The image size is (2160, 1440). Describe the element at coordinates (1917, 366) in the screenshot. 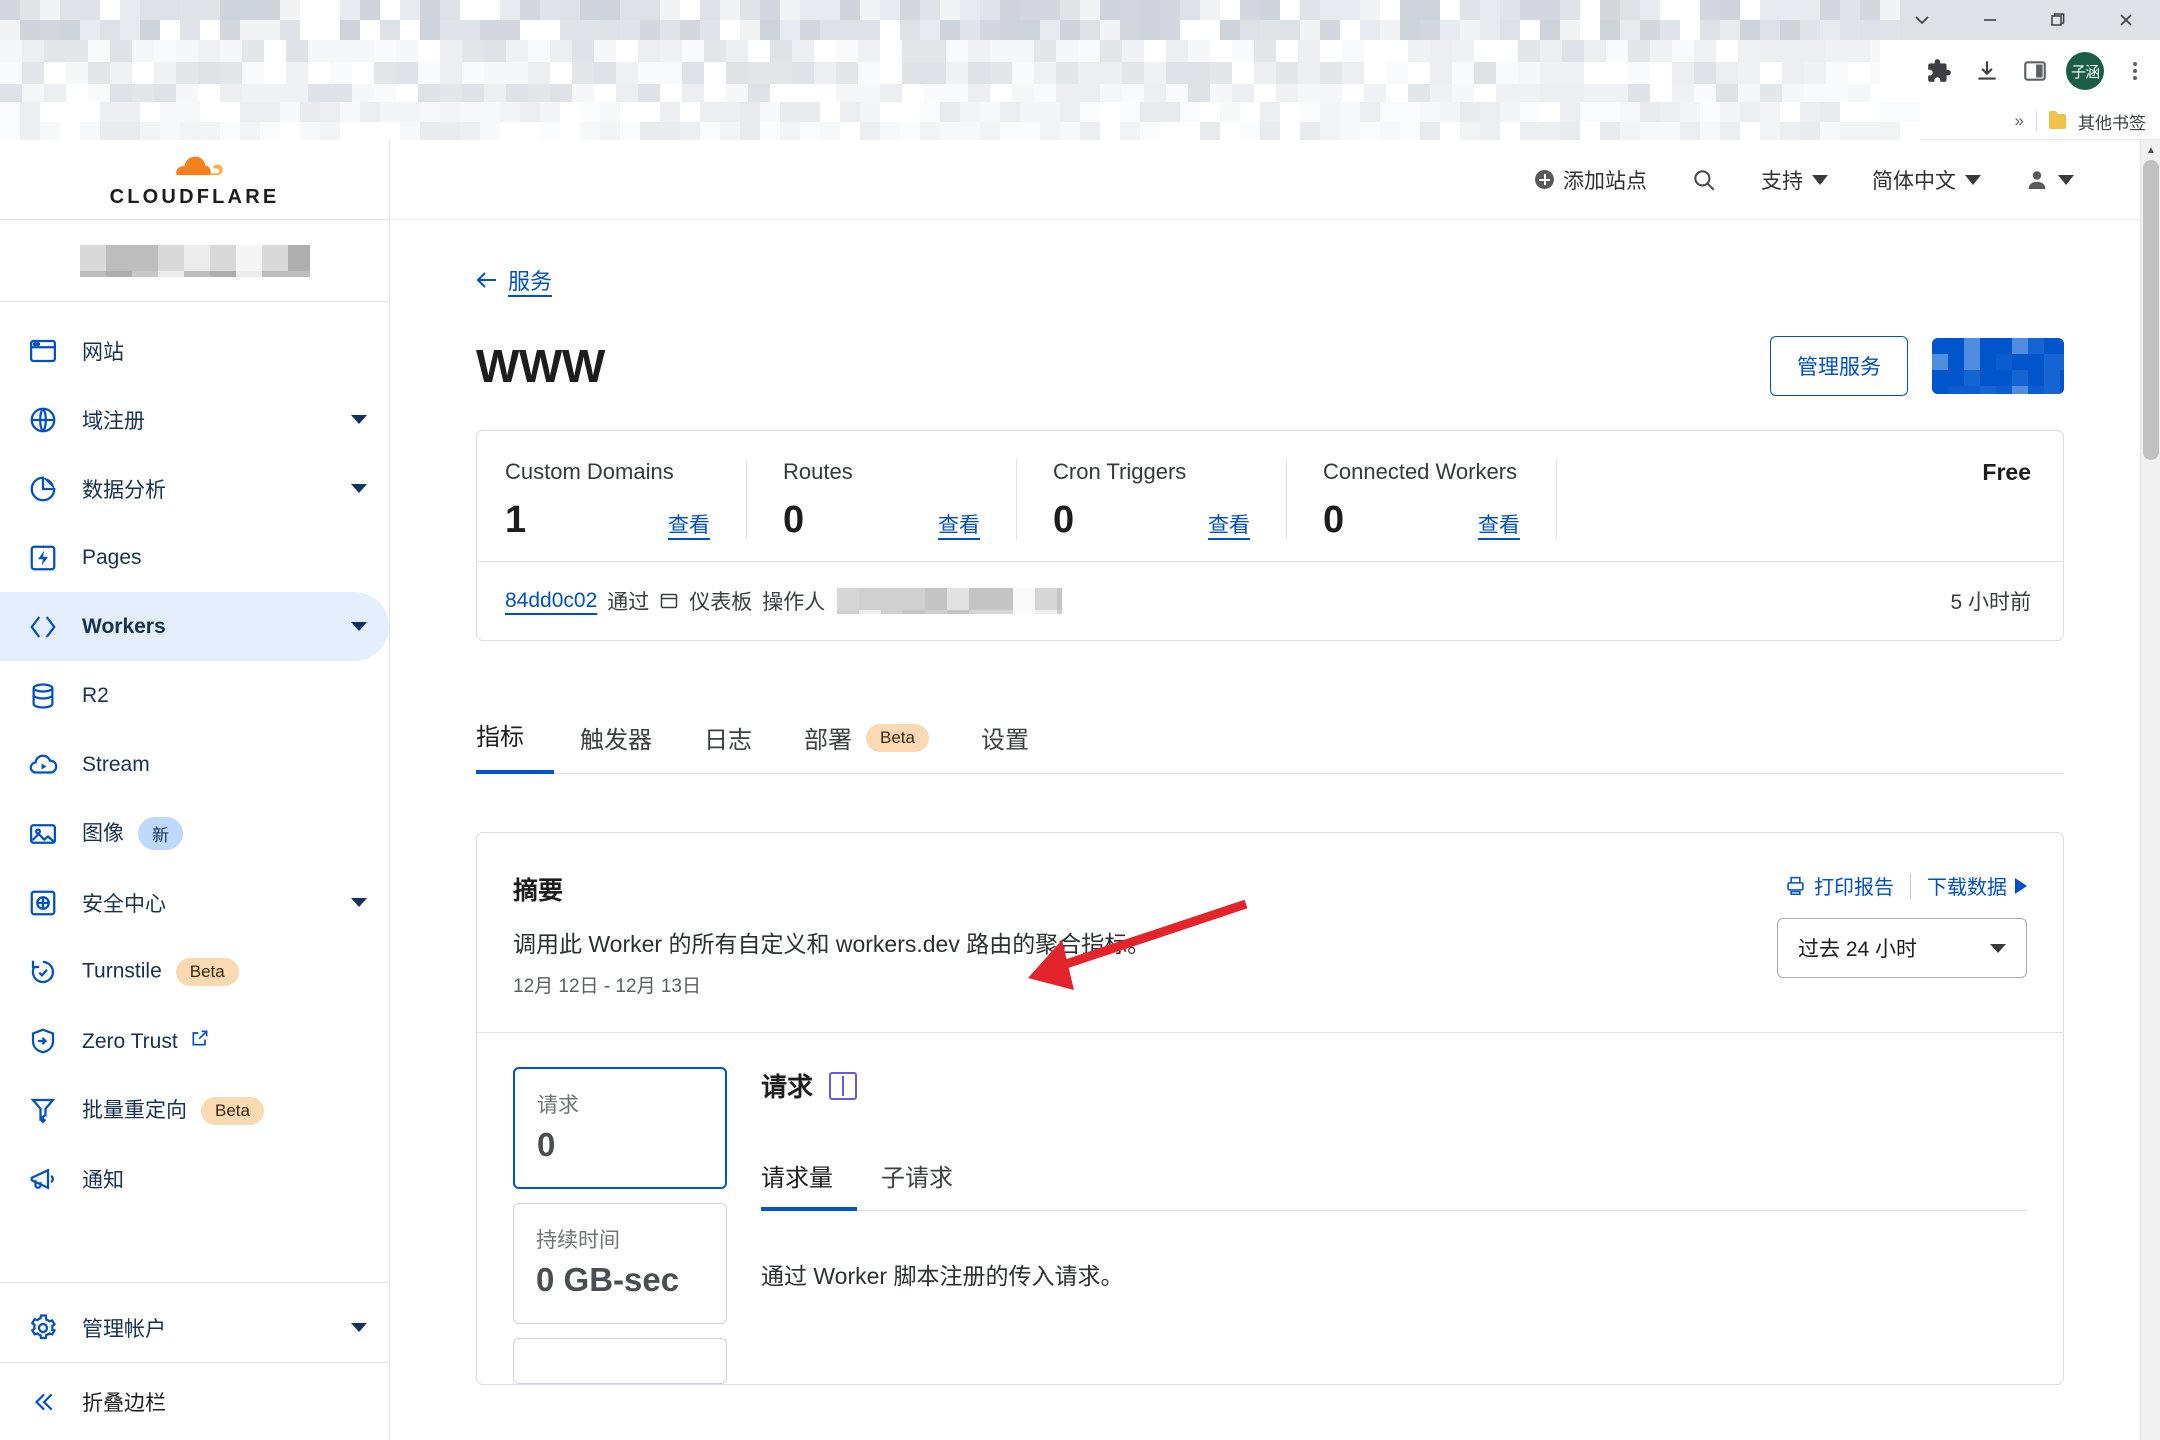

I see `title-actions: 管理服务` at that location.